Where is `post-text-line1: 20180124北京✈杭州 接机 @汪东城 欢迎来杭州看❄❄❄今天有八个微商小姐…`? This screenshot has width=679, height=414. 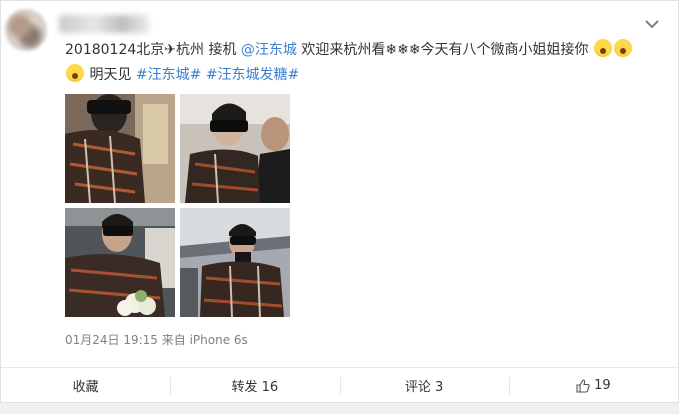 post-text-line1: 20180124北京✈杭州 接机 @汪东城 欢迎来杭州看❄❄❄今天有八个微商小姐… is located at coordinates (349, 49).